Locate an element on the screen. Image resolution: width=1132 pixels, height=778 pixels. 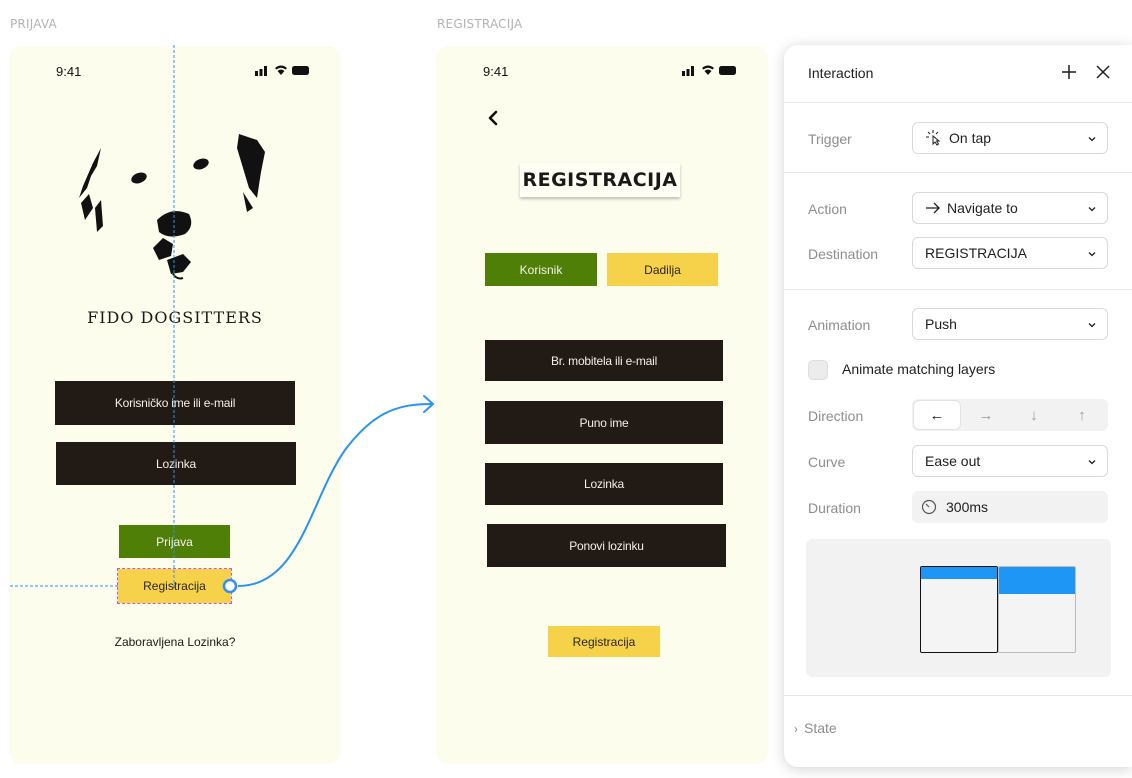
destination-select: REGISTRACIJA is located at coordinates (1010, 253).